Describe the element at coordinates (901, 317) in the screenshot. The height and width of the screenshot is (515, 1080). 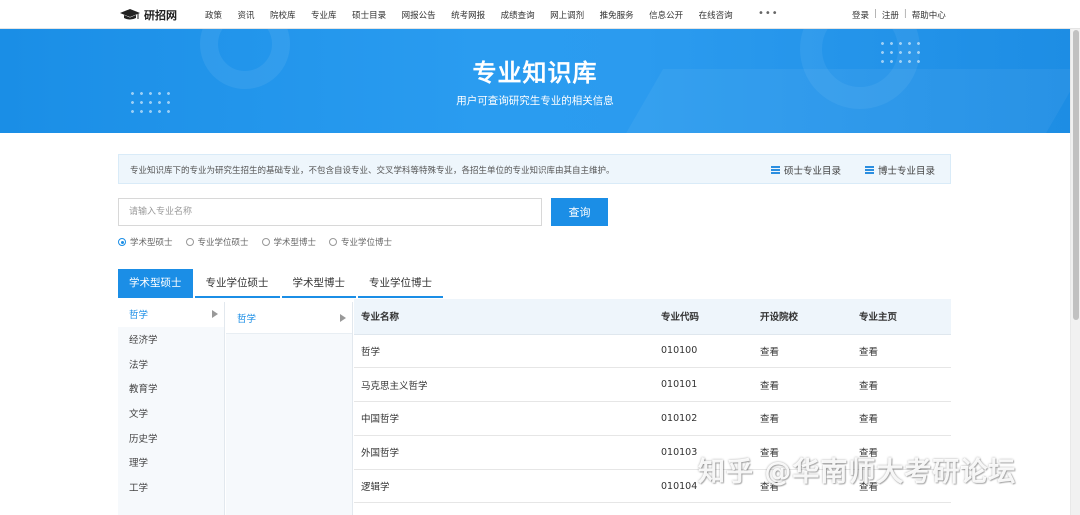
I see `column-header-homepage: 专业主页` at that location.